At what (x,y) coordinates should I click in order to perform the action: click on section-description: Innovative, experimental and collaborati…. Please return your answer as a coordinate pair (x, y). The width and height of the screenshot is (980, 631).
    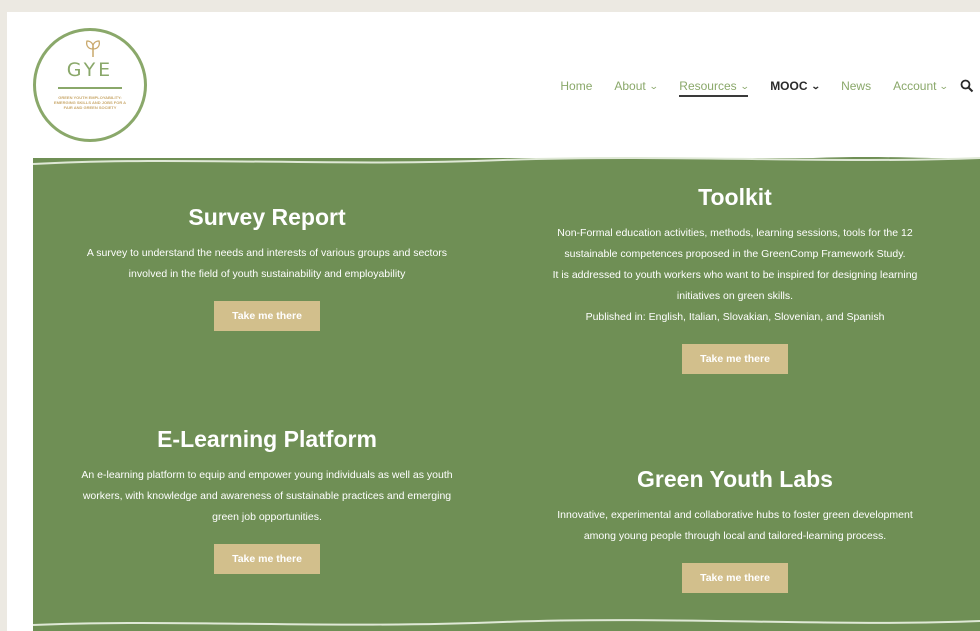
    Looking at the image, I should click on (735, 525).